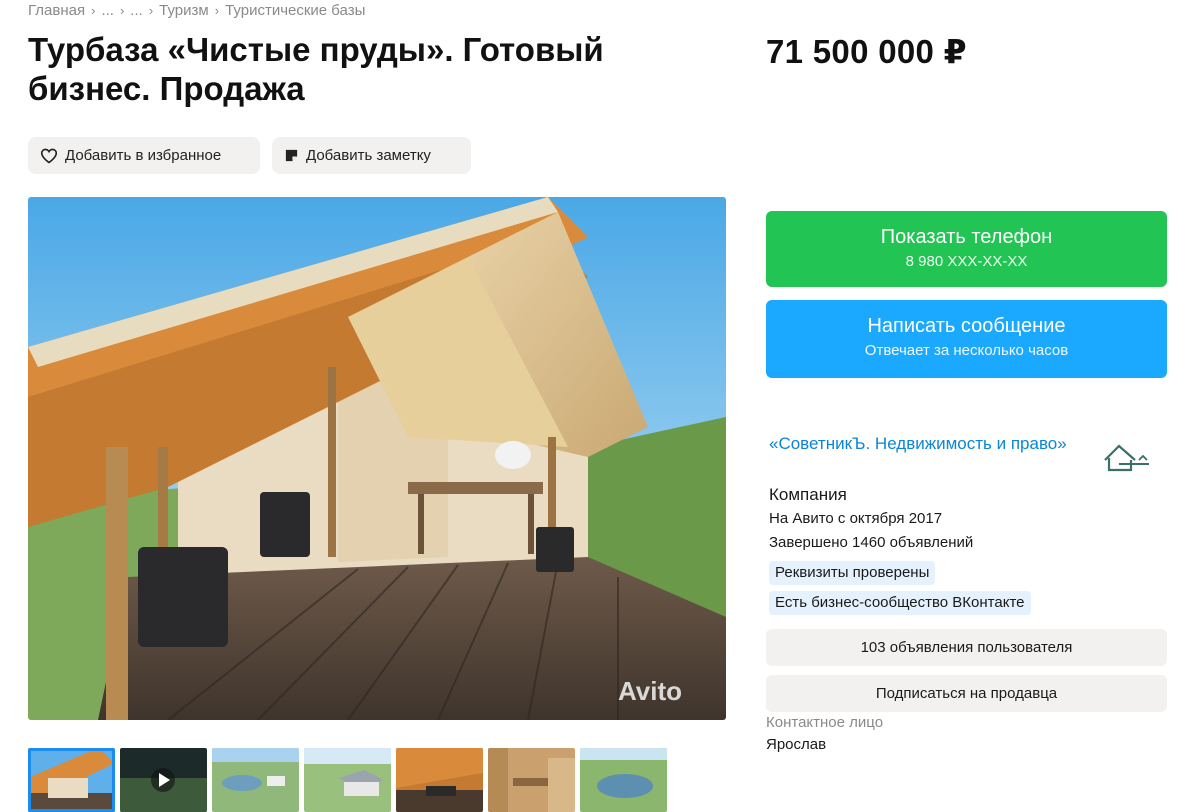 This screenshot has height=812, width=1200. What do you see at coordinates (871, 542) in the screenshot?
I see `seller-completed-count: Завершено 1460 объявлений` at bounding box center [871, 542].